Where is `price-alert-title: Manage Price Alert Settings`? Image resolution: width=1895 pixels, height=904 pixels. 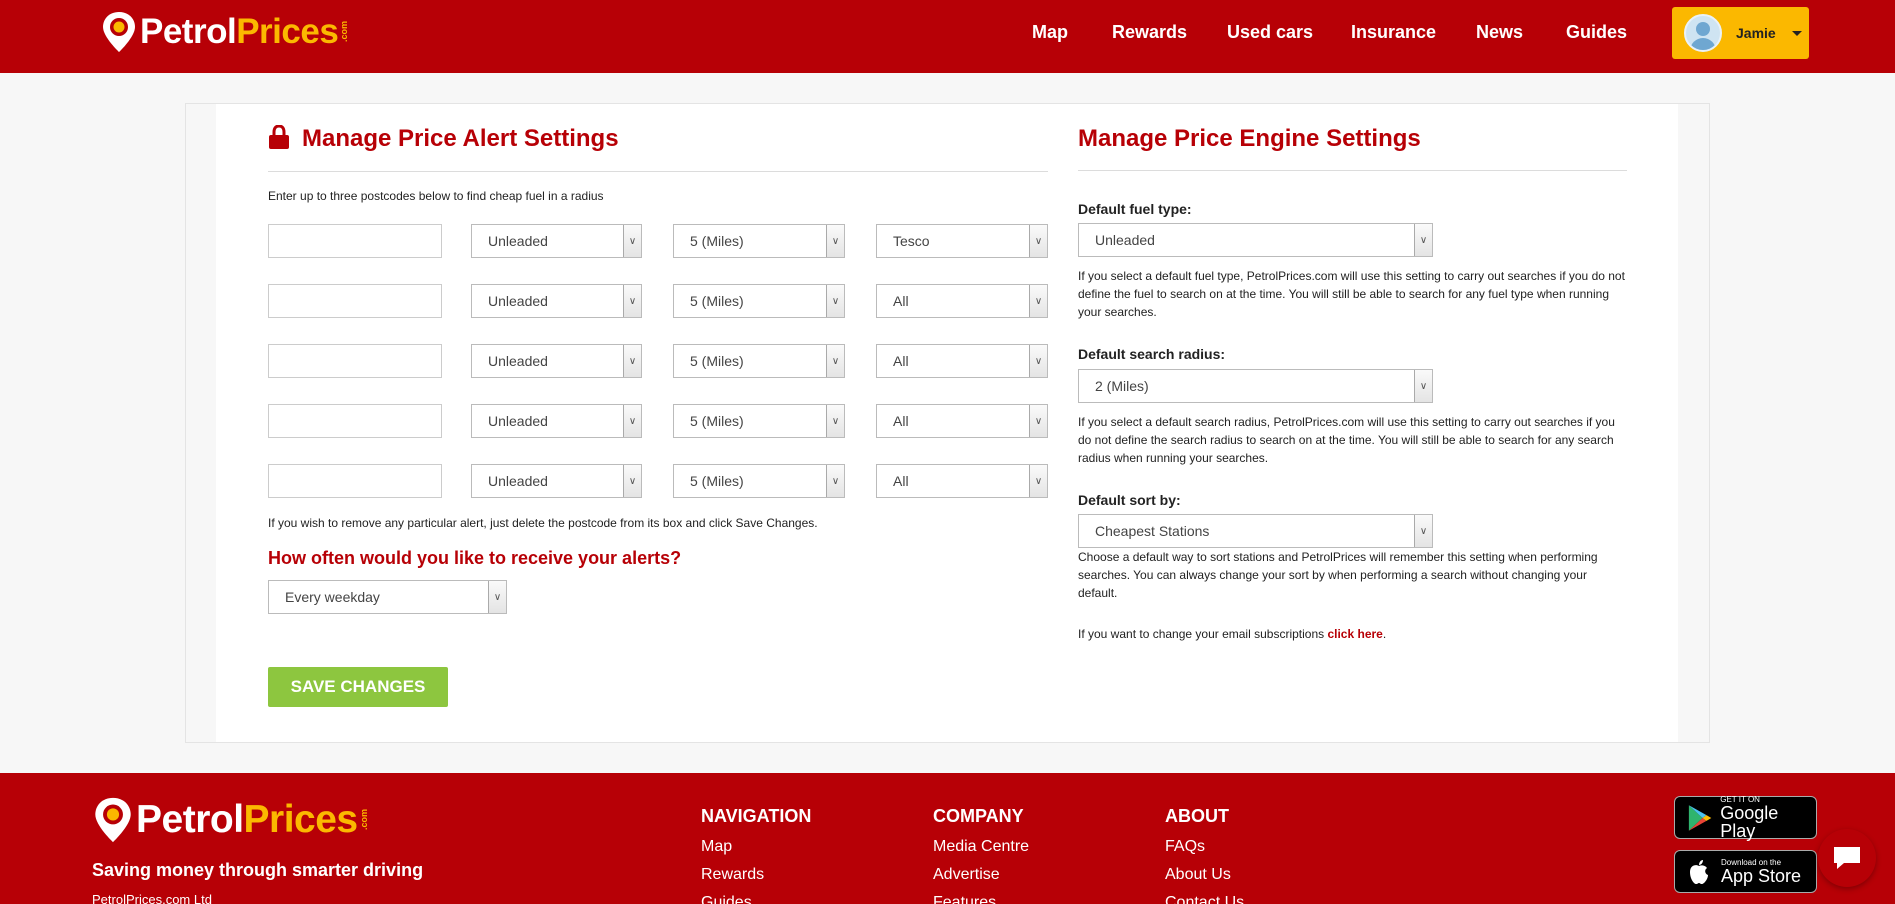 price-alert-title: Manage Price Alert Settings is located at coordinates (460, 138).